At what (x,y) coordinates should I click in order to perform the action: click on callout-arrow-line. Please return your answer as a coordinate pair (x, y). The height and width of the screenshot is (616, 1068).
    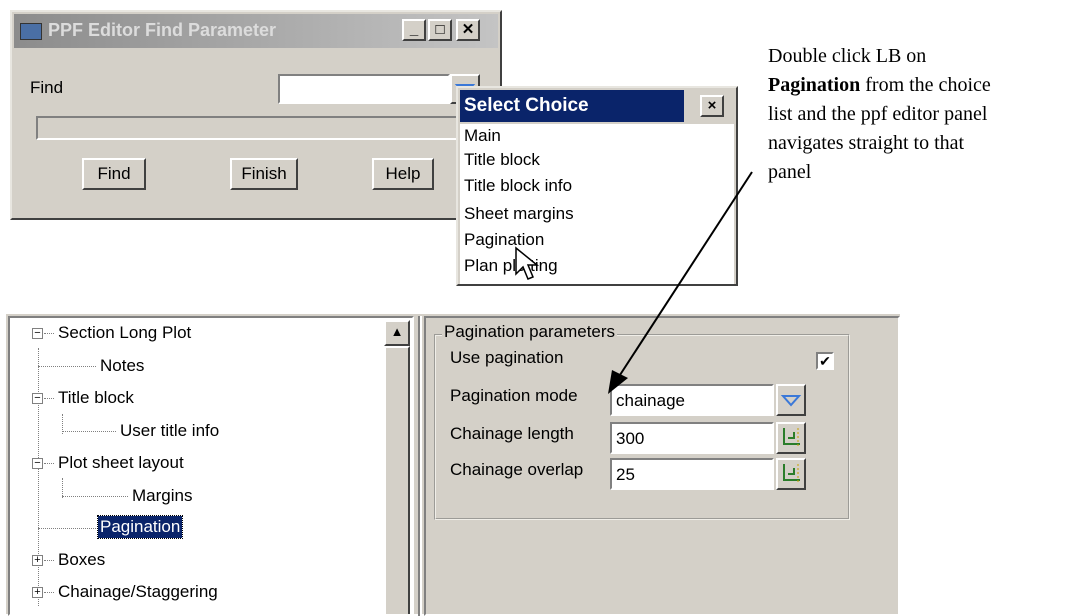
    Looking at the image, I should click on (685, 275).